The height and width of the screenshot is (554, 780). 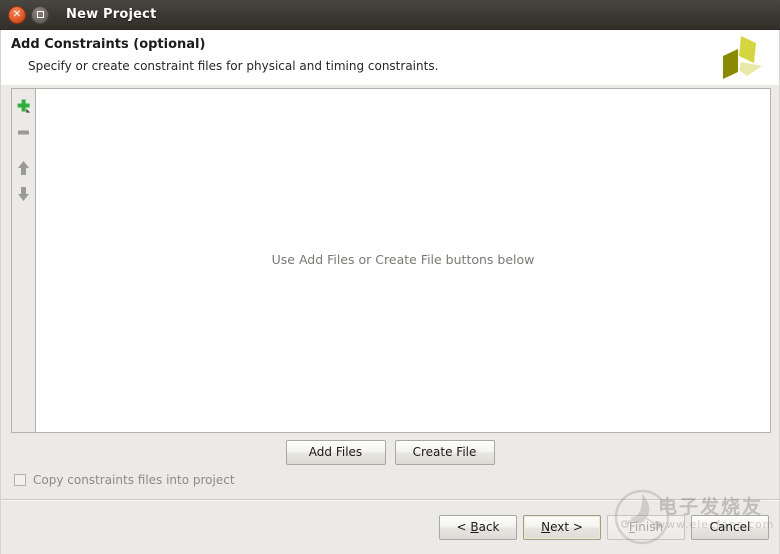 I want to click on maximize-icon, so click(x=40, y=14).